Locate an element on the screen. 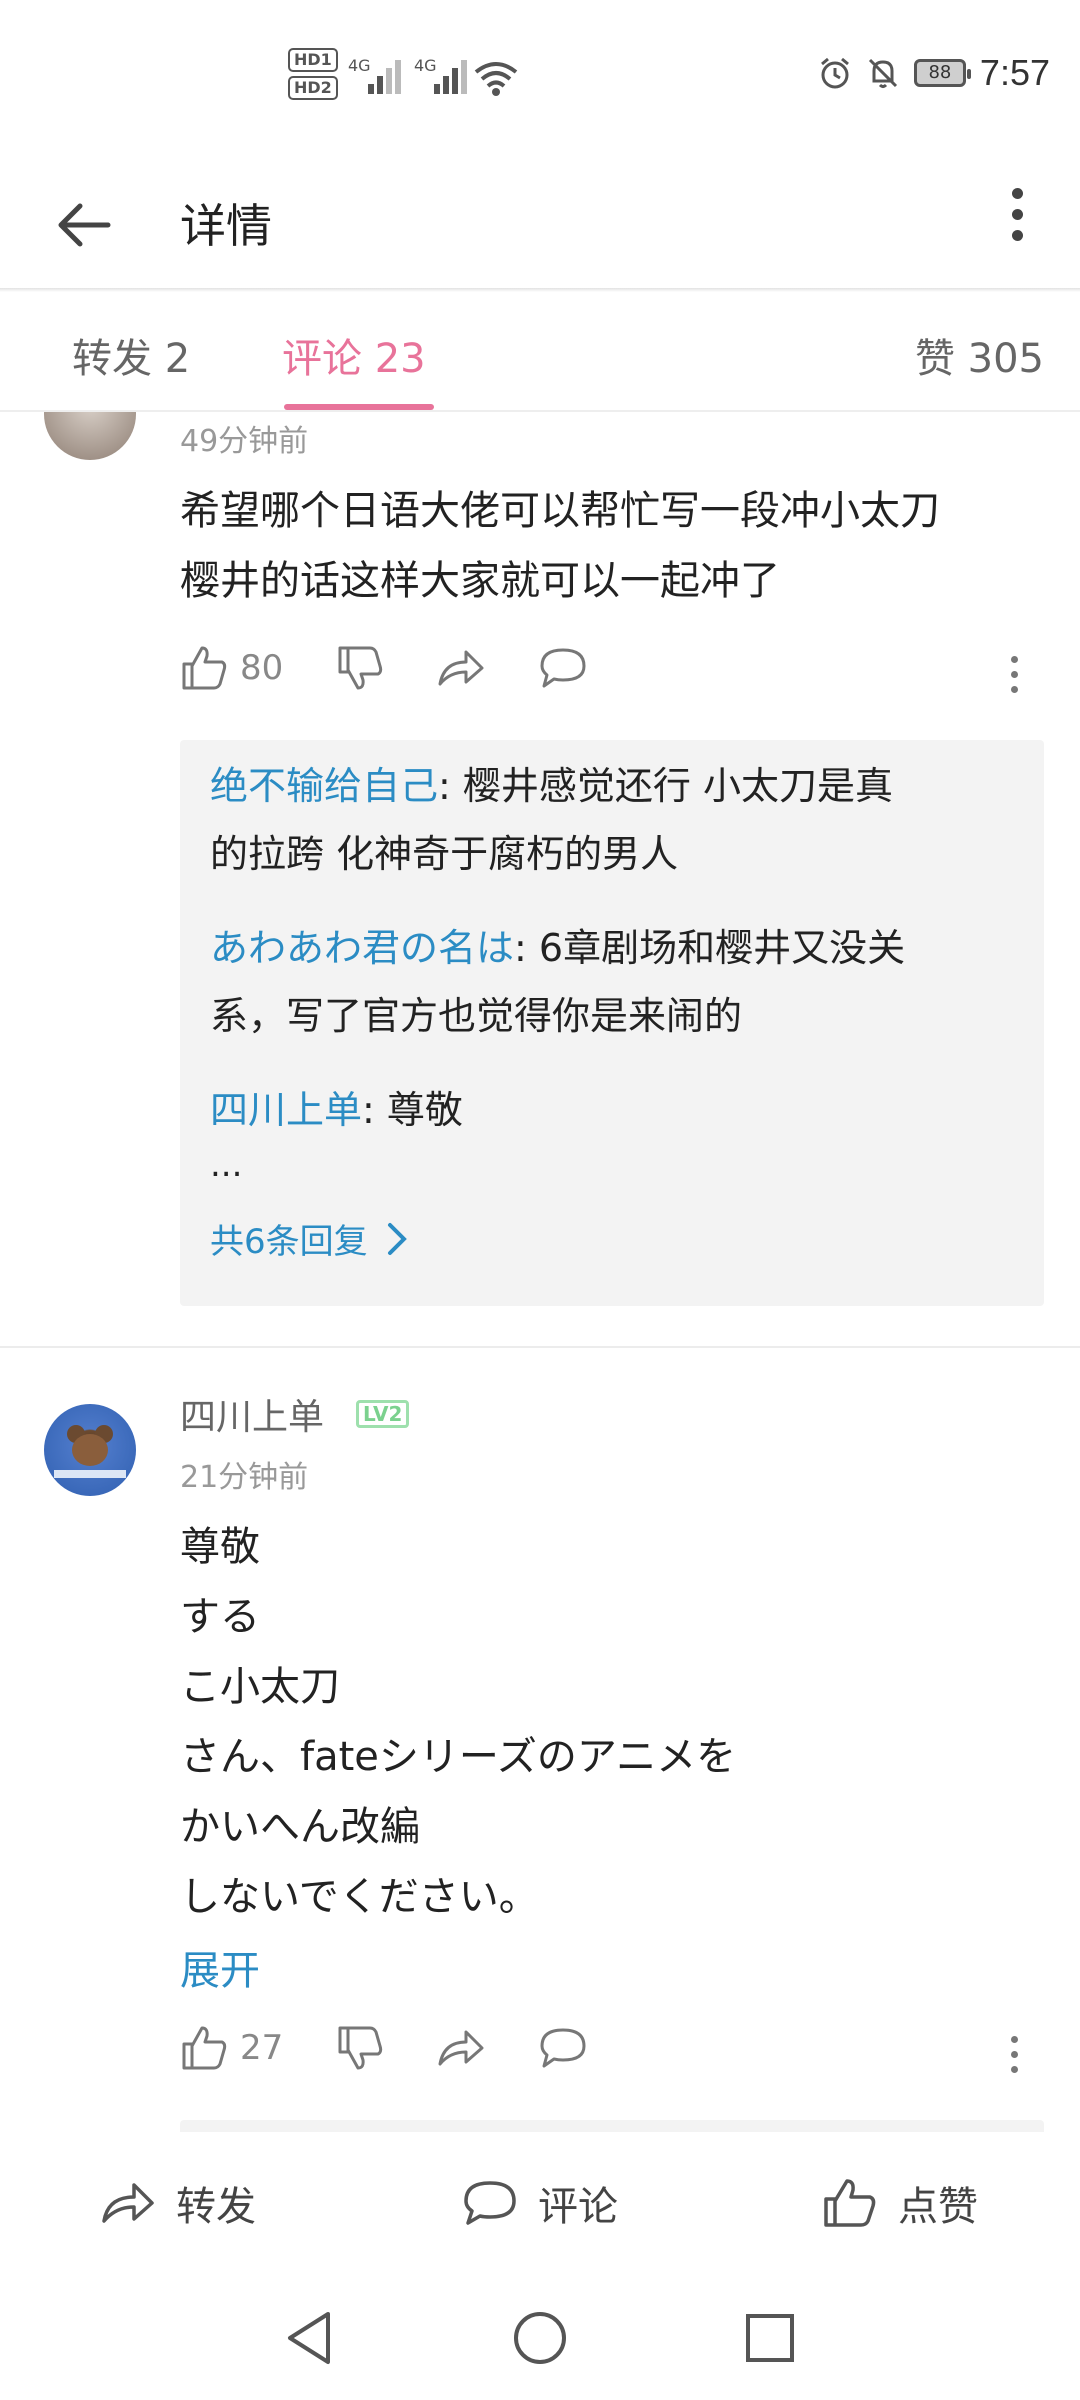 The image size is (1080, 2400). comment-text-line: かいへん改編 is located at coordinates (300, 1827).